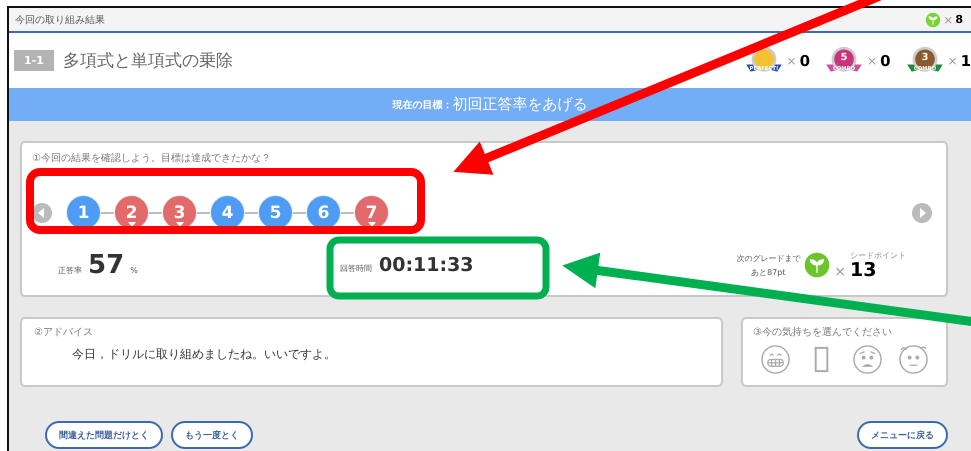 Image resolution: width=971 pixels, height=451 pixels. What do you see at coordinates (902, 435) in the screenshot?
I see `action-button: メニューに戻る` at bounding box center [902, 435].